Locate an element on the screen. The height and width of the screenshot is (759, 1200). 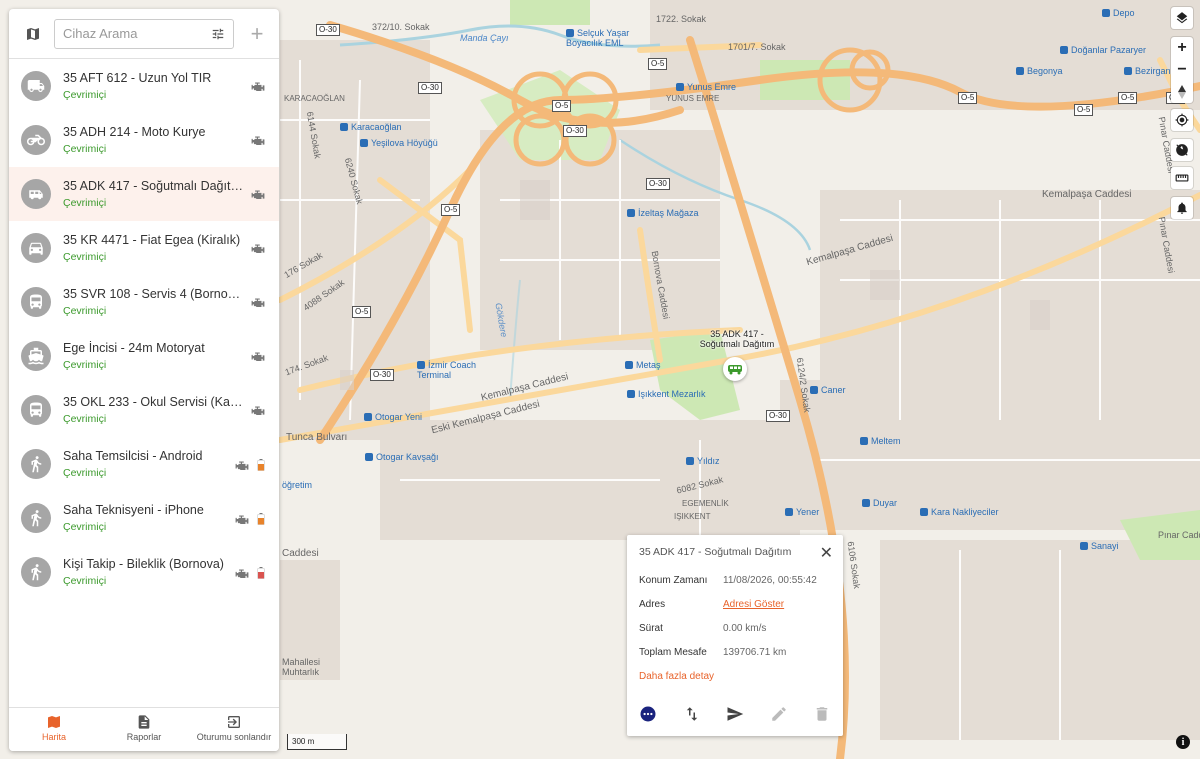
map-poi-metas: Metaş is located at coordinates (643, 365).